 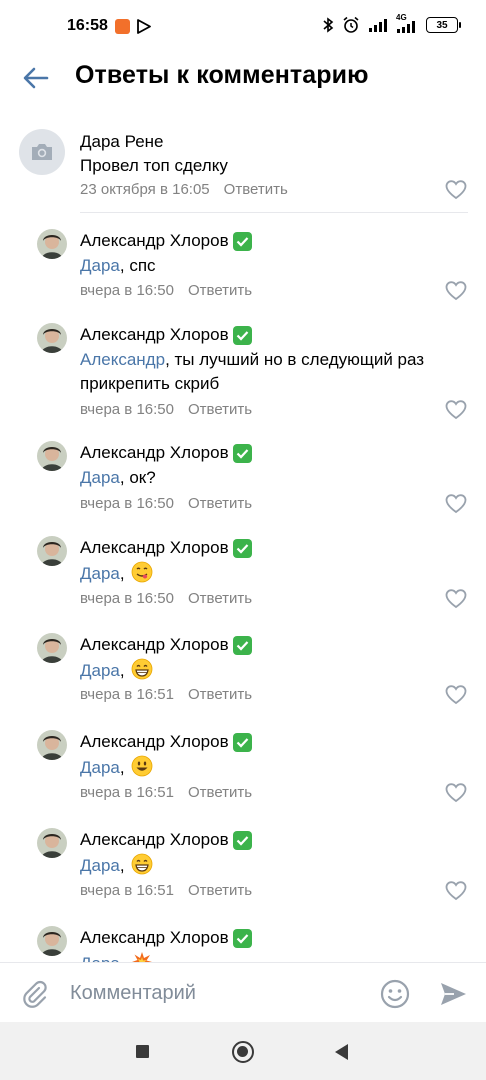 I want to click on paperclip-icon, so click(x=35, y=994).